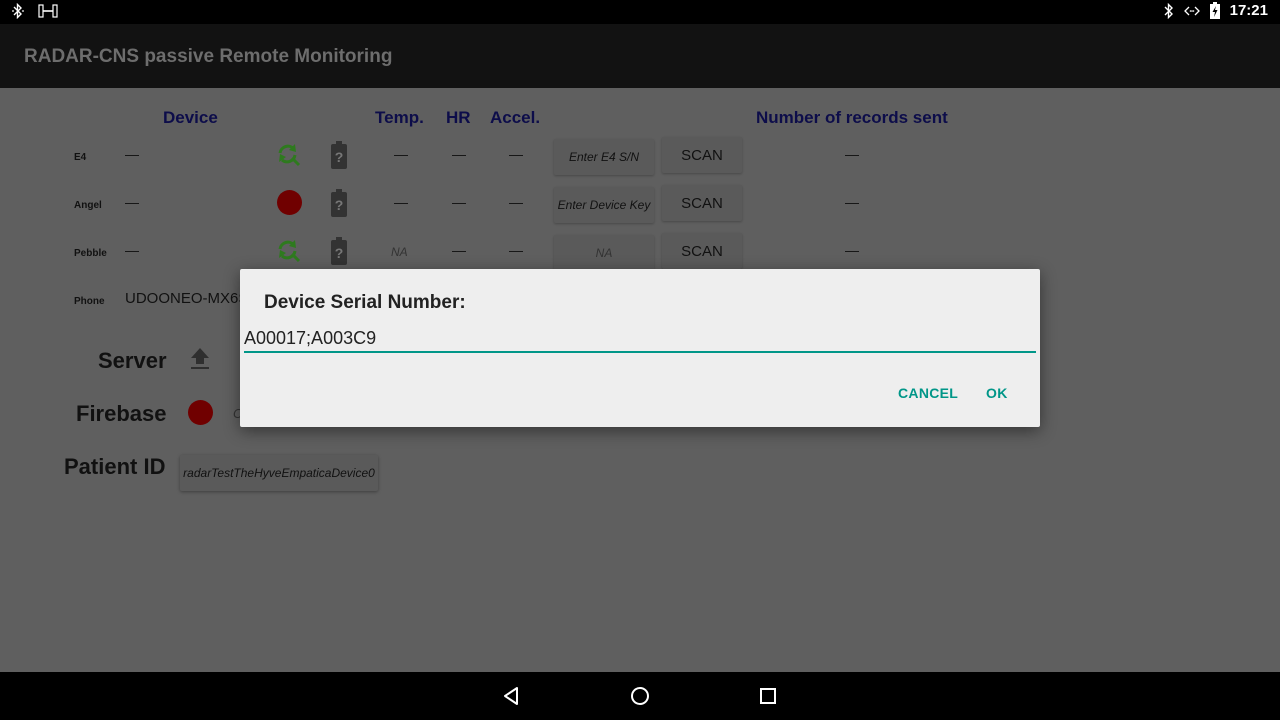  What do you see at coordinates (702, 251) in the screenshot?
I see `scan-button-pebble: SCAN` at bounding box center [702, 251].